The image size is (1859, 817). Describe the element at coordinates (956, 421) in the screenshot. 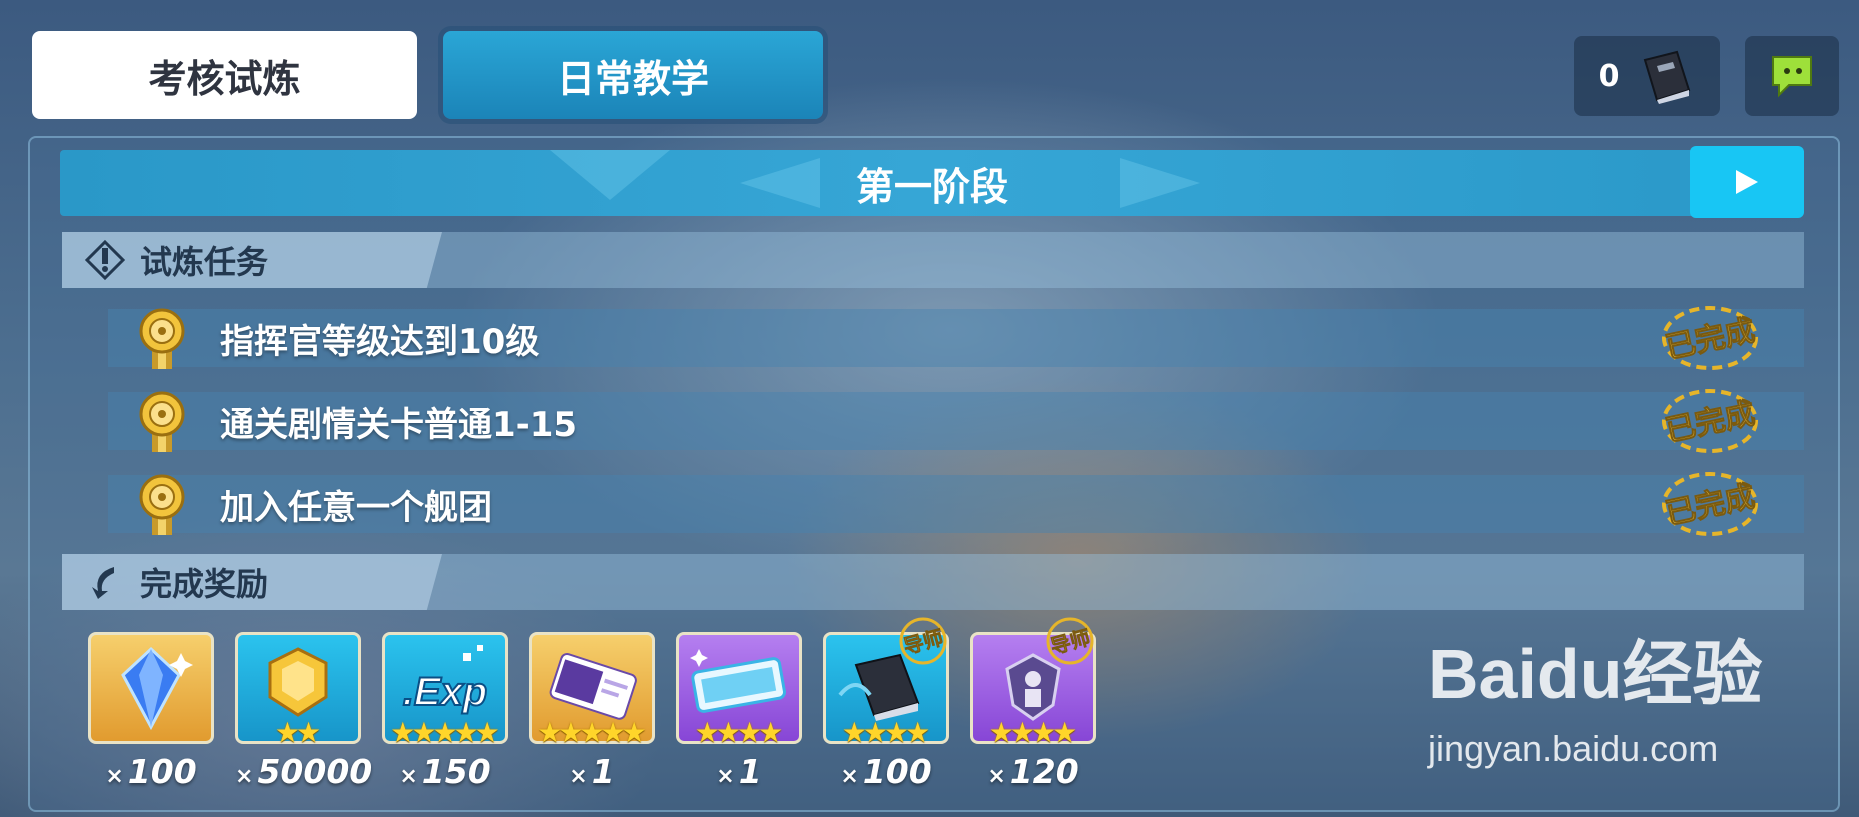

I see `task-row: 通关剧情关卡普通1-15 已完成` at that location.